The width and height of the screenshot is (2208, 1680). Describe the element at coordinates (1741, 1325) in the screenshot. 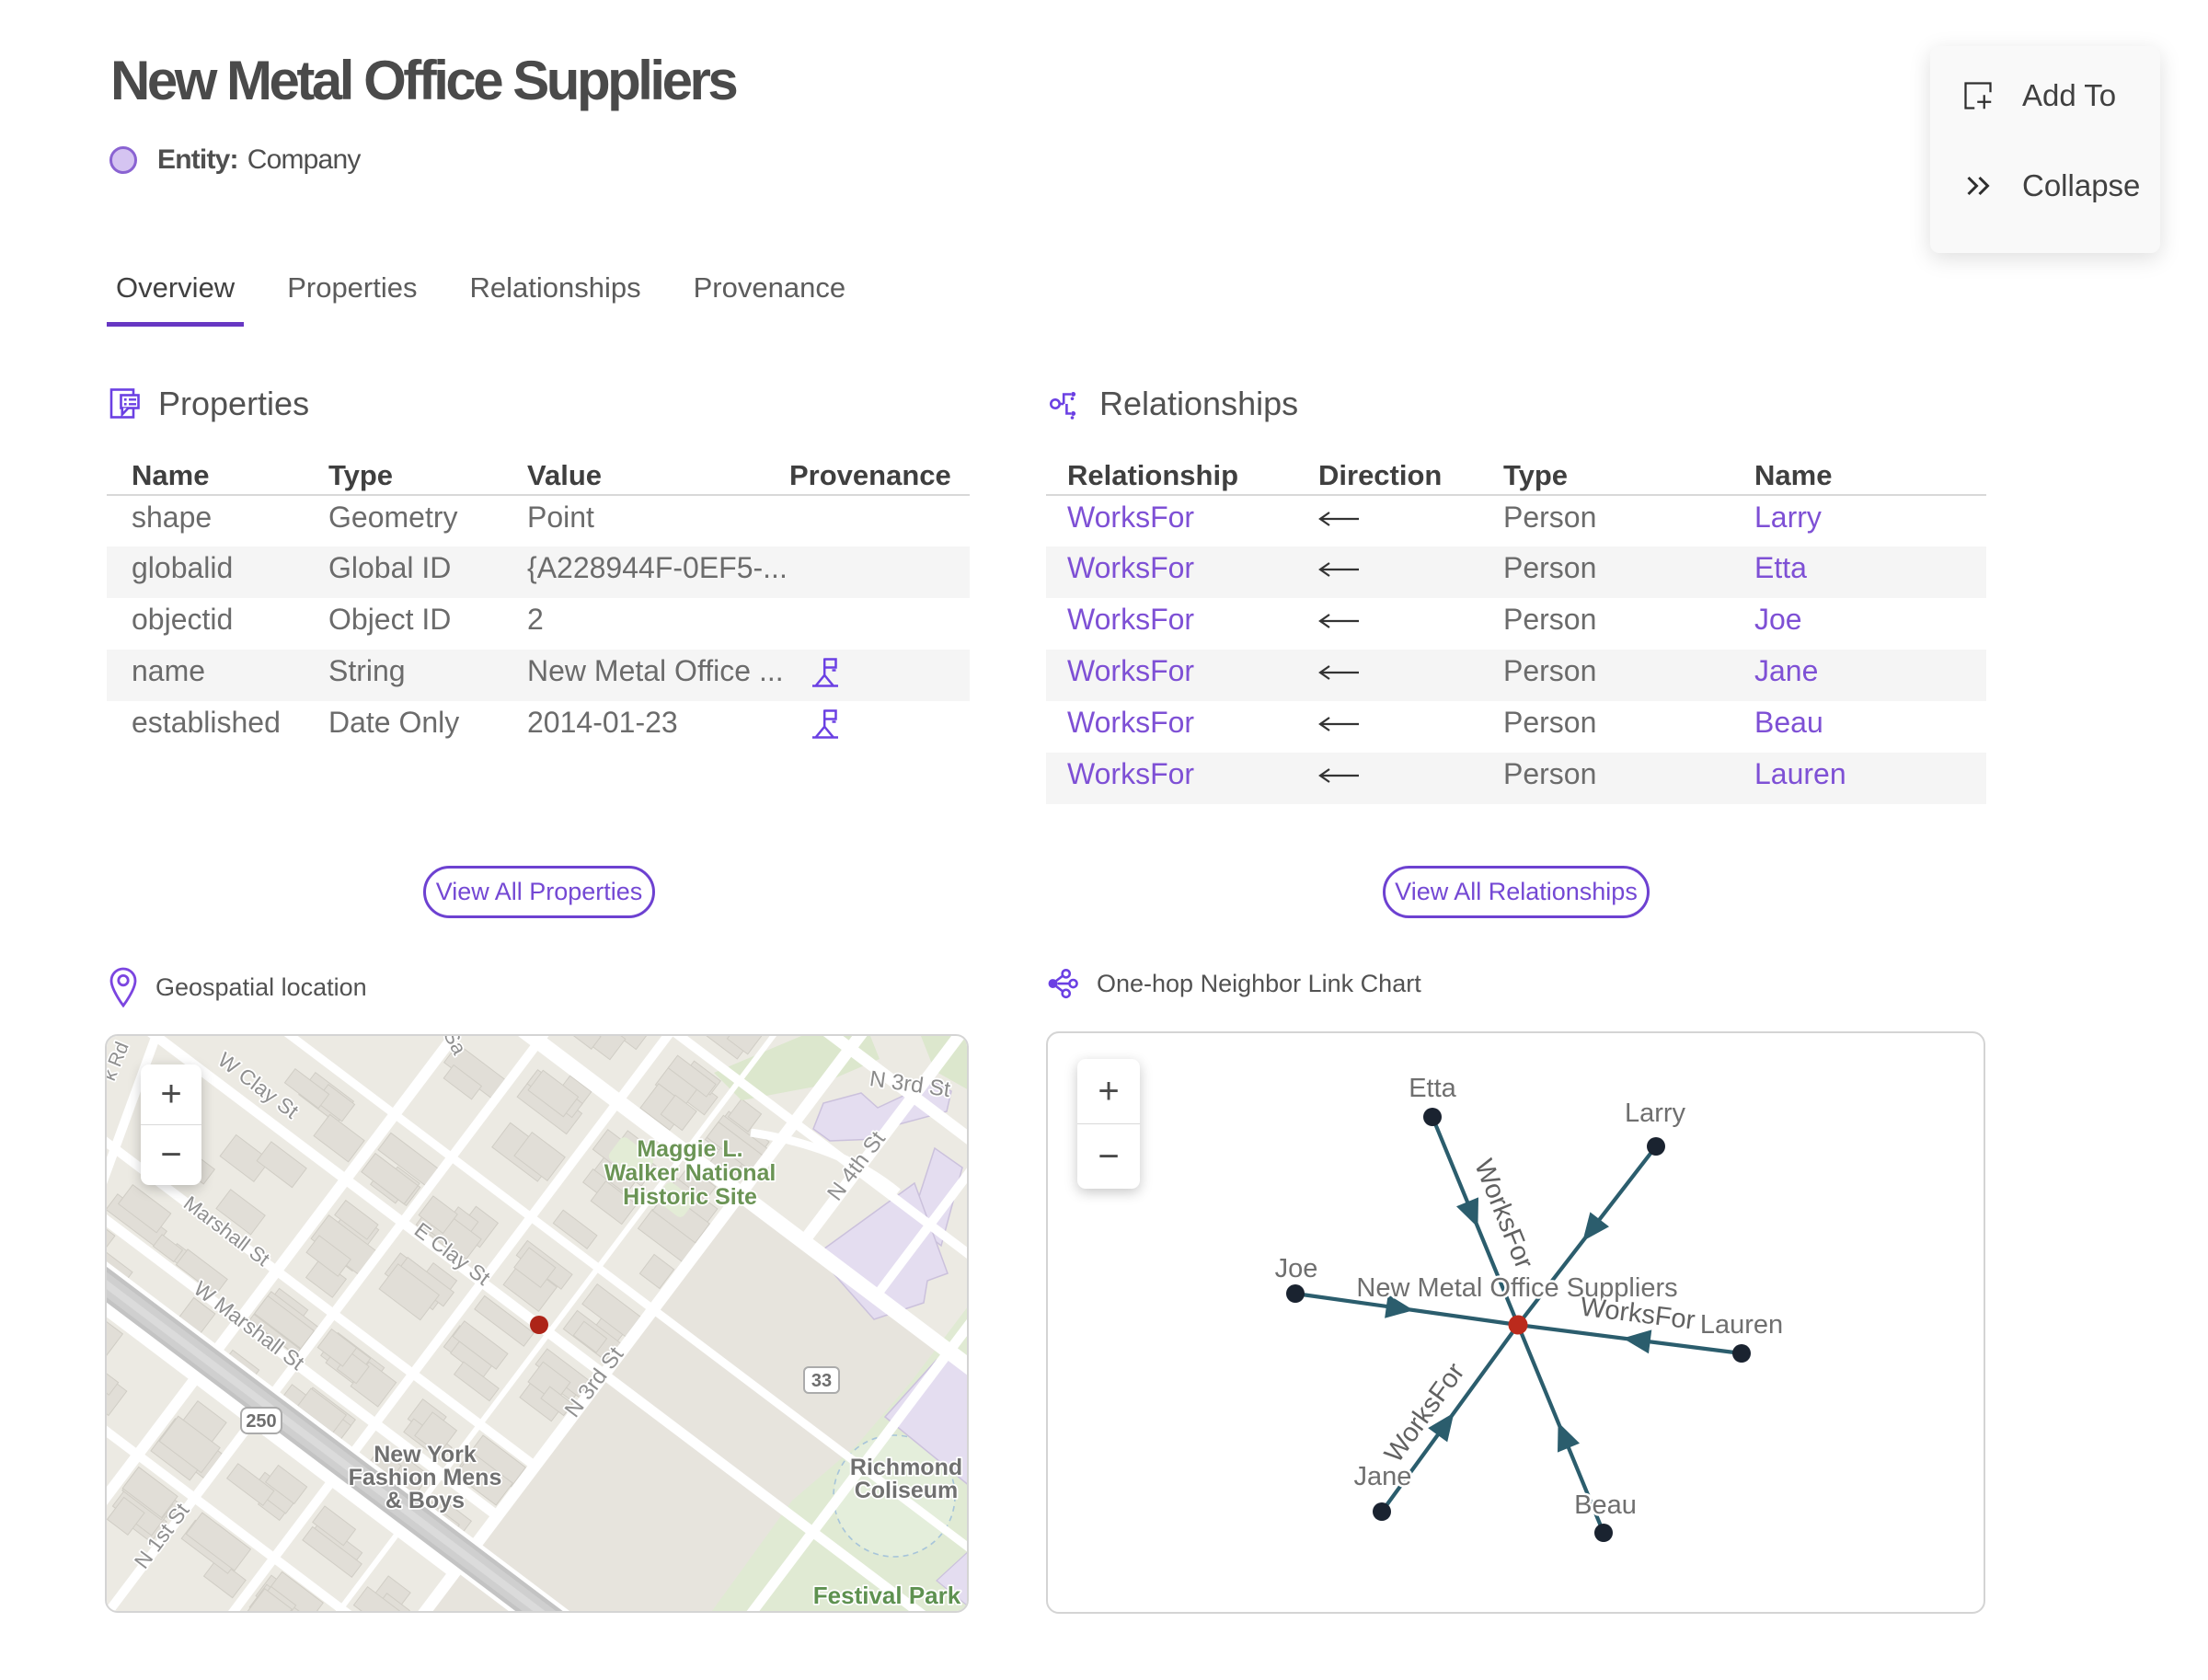

I see `svg-text: Lauren` at that location.